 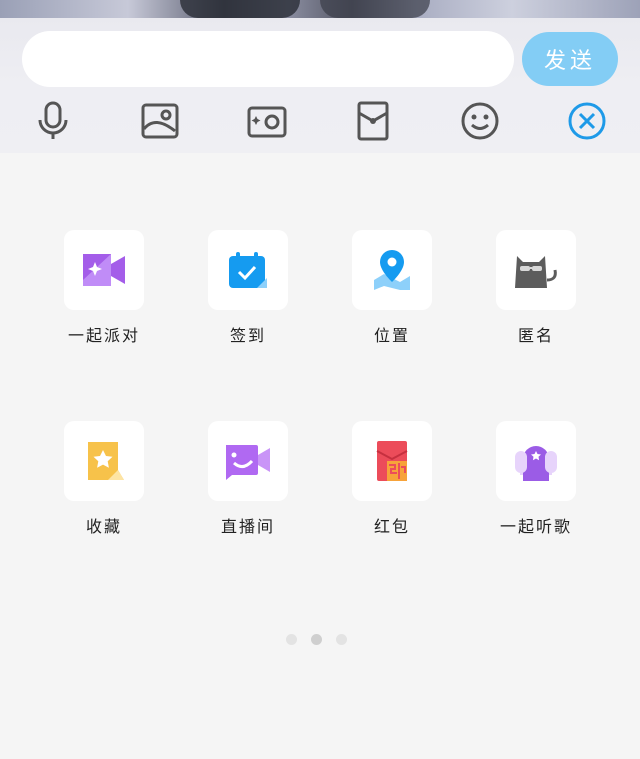 I want to click on feature-label: 匿名, so click(x=535, y=335).